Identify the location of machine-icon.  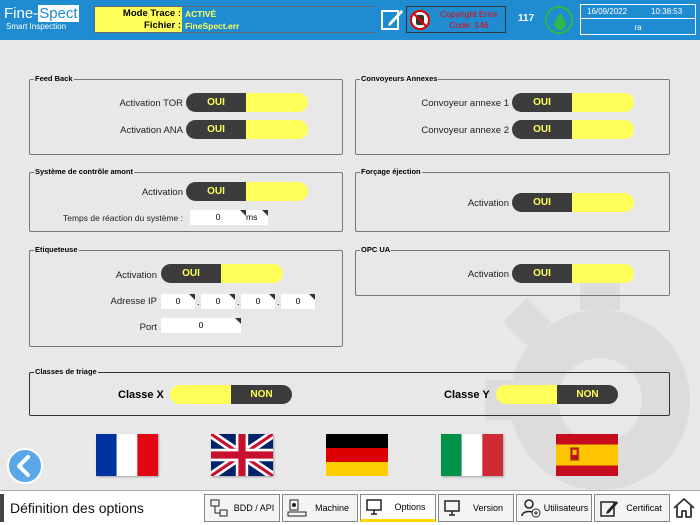
(297, 508).